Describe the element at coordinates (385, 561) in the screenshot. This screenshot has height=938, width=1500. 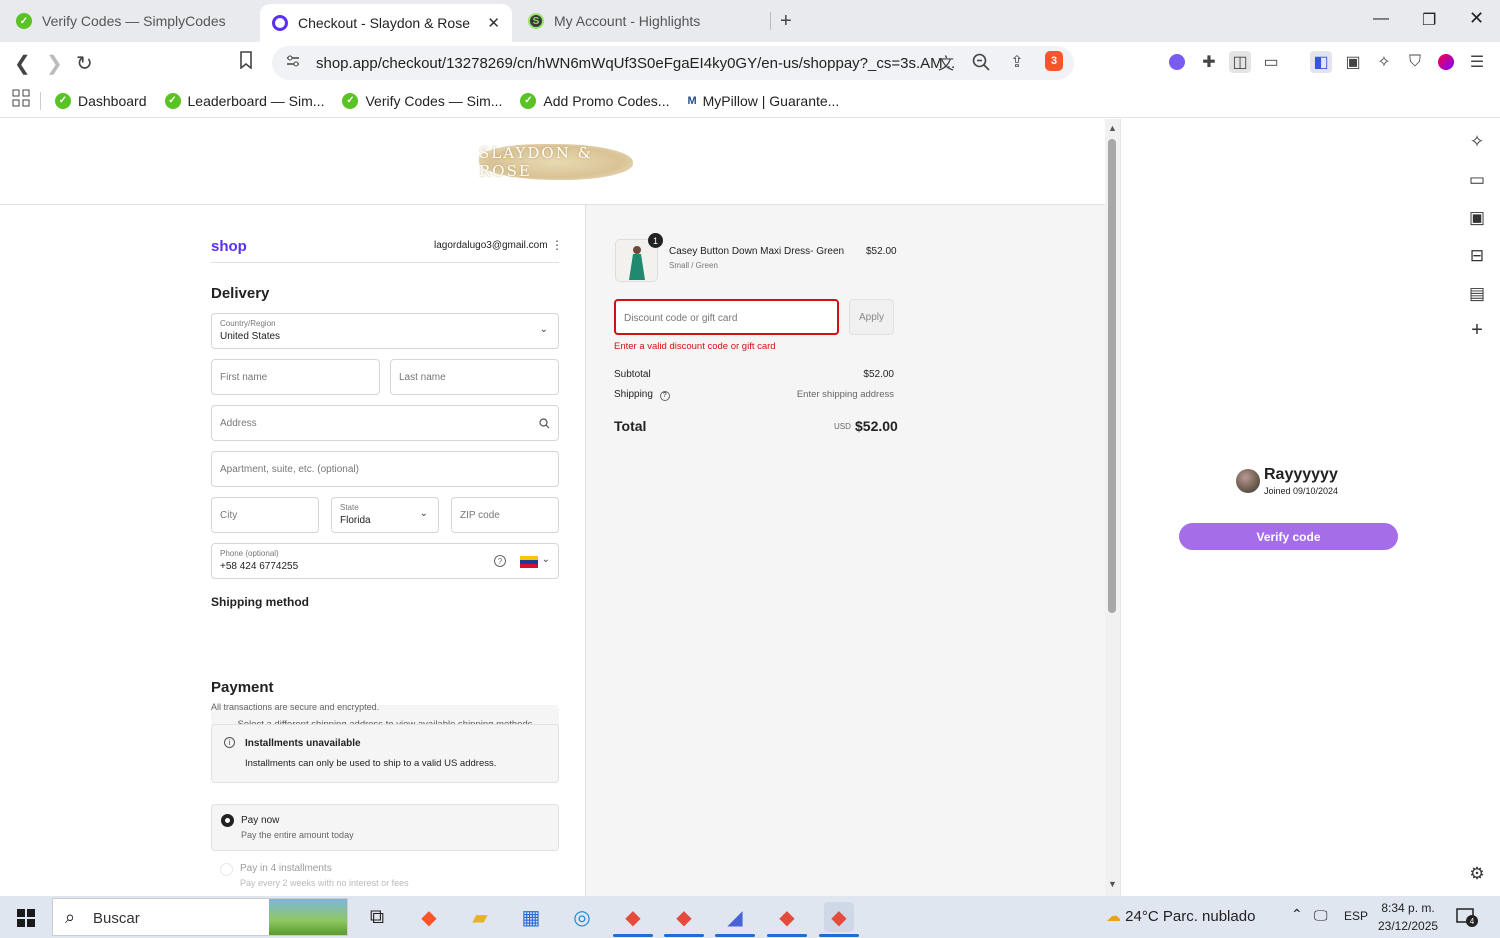
I see `phone-field: Phone (optional) +58 424 6774255 ? ⌄` at that location.